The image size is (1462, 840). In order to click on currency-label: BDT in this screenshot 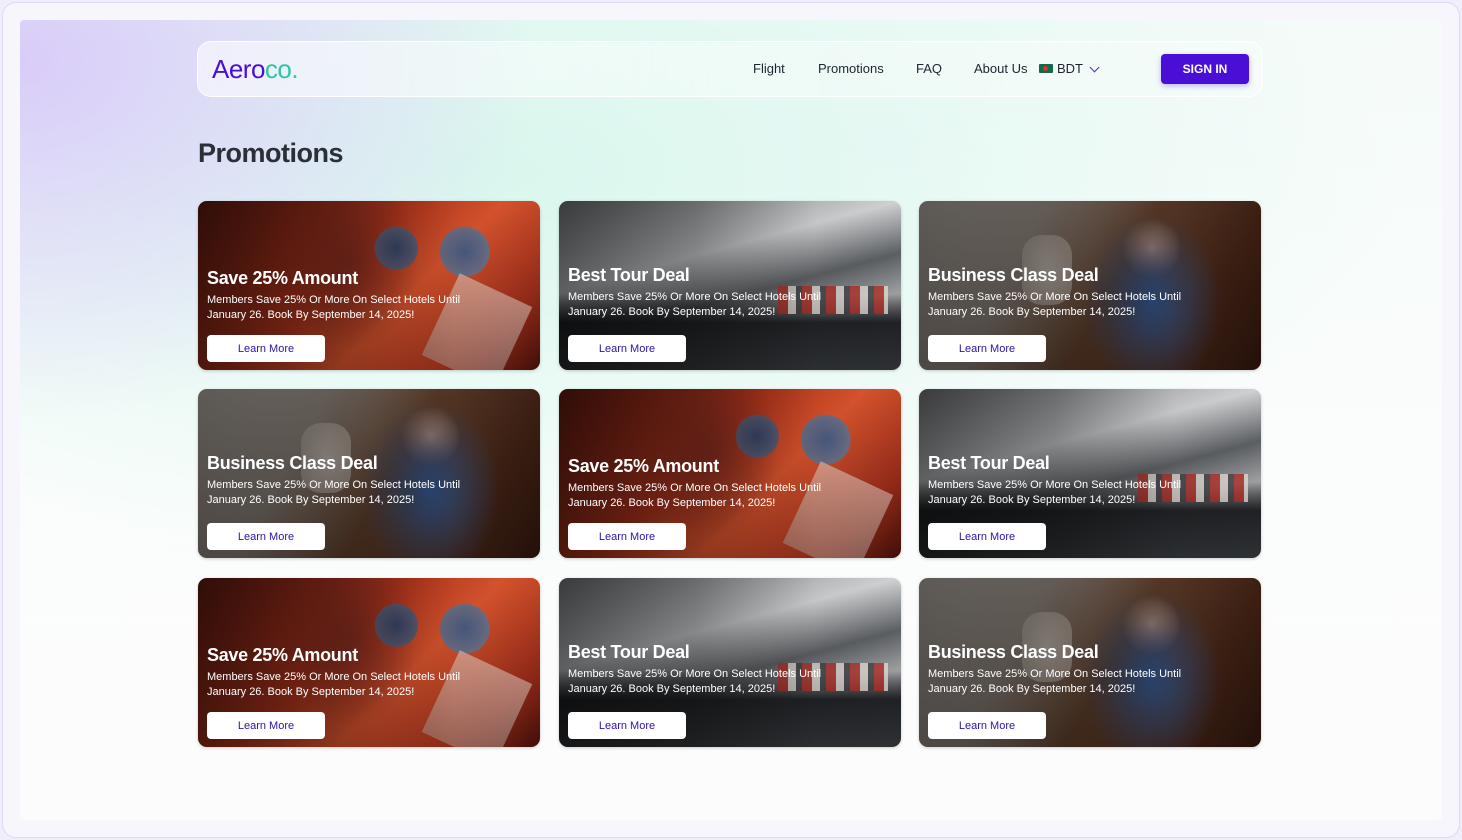, I will do `click(1070, 68)`.